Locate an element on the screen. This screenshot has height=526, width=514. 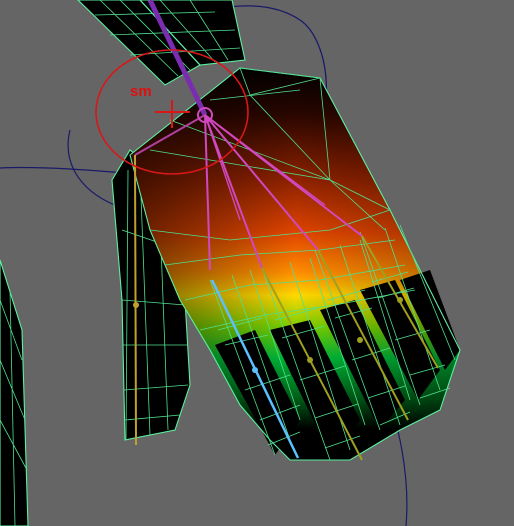
middle-joint is located at coordinates (310, 360).